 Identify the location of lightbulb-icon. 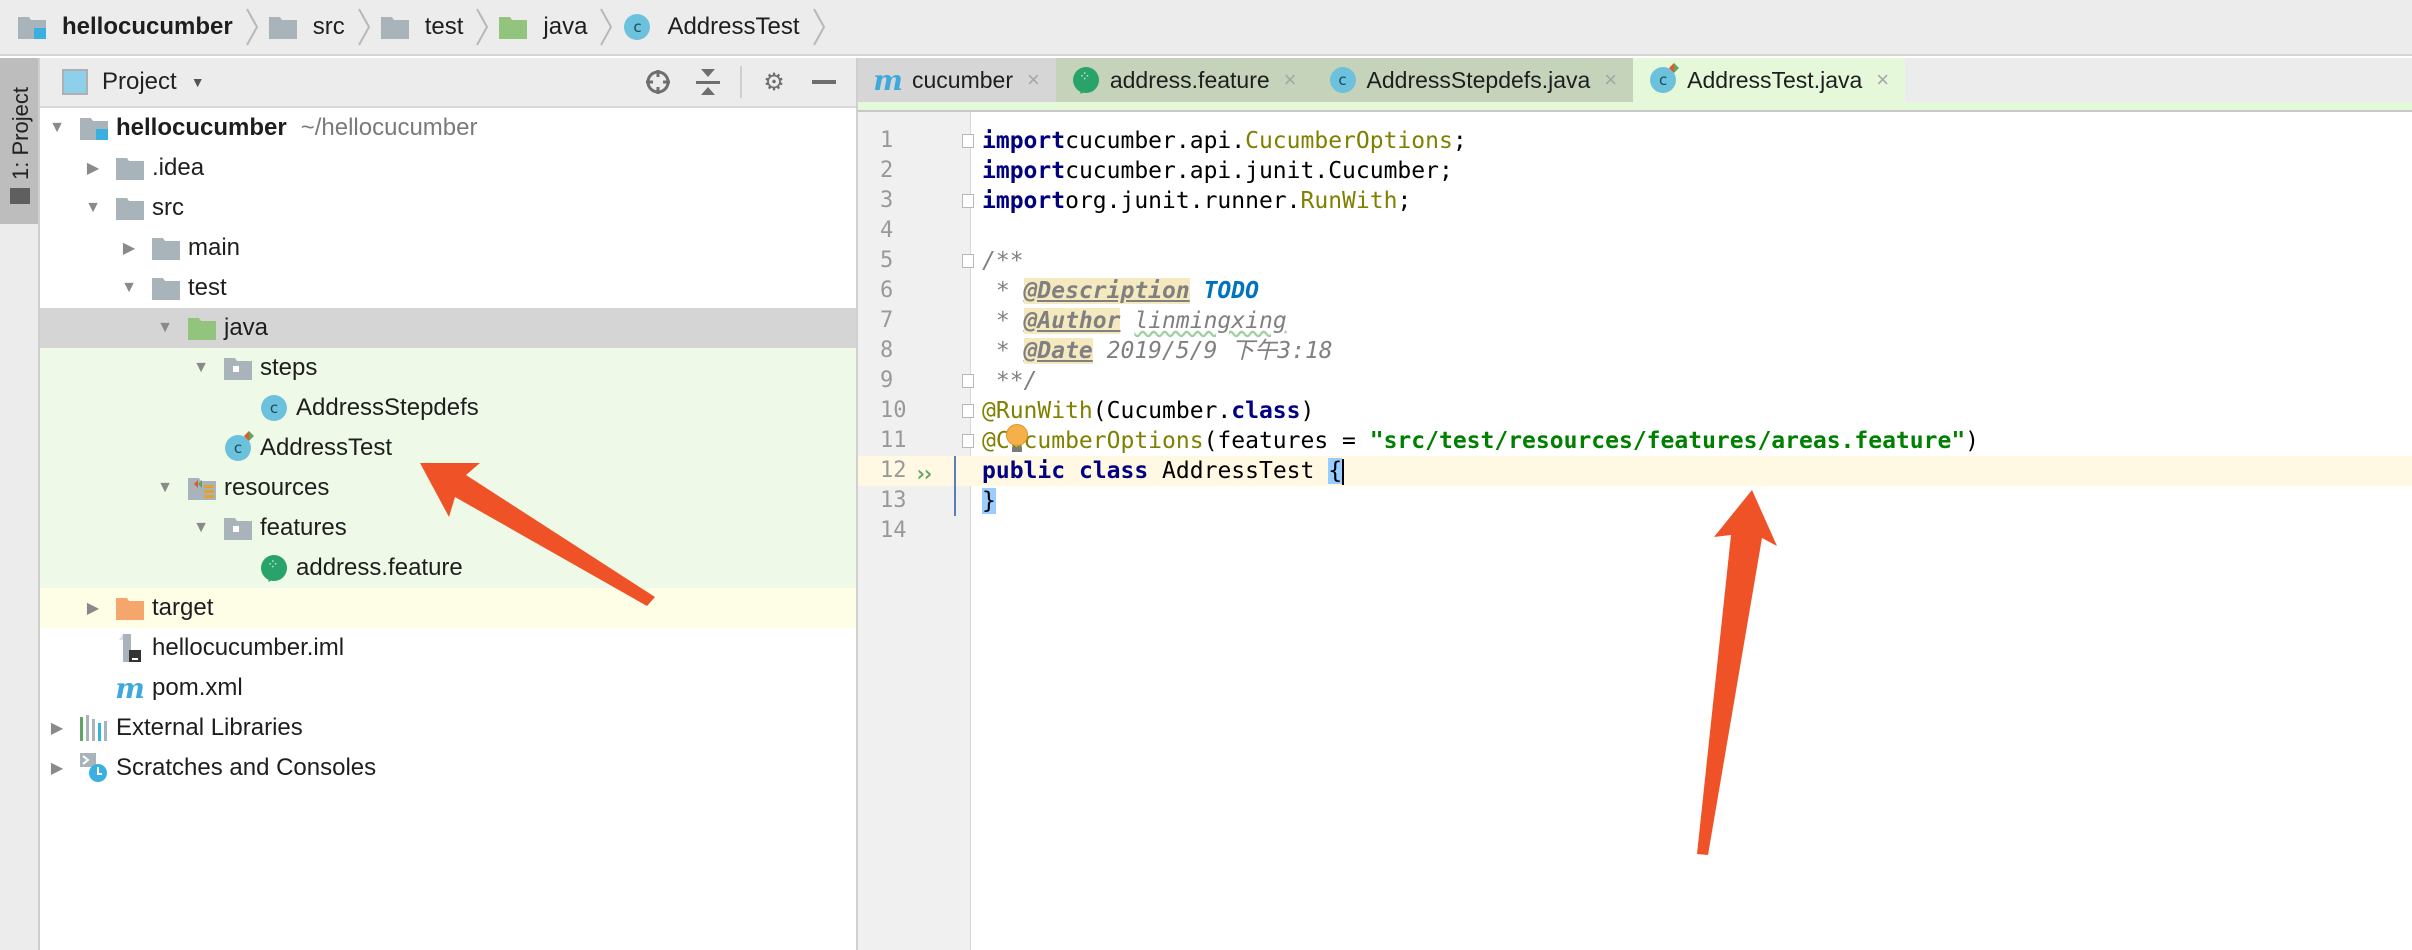
(1017, 438).